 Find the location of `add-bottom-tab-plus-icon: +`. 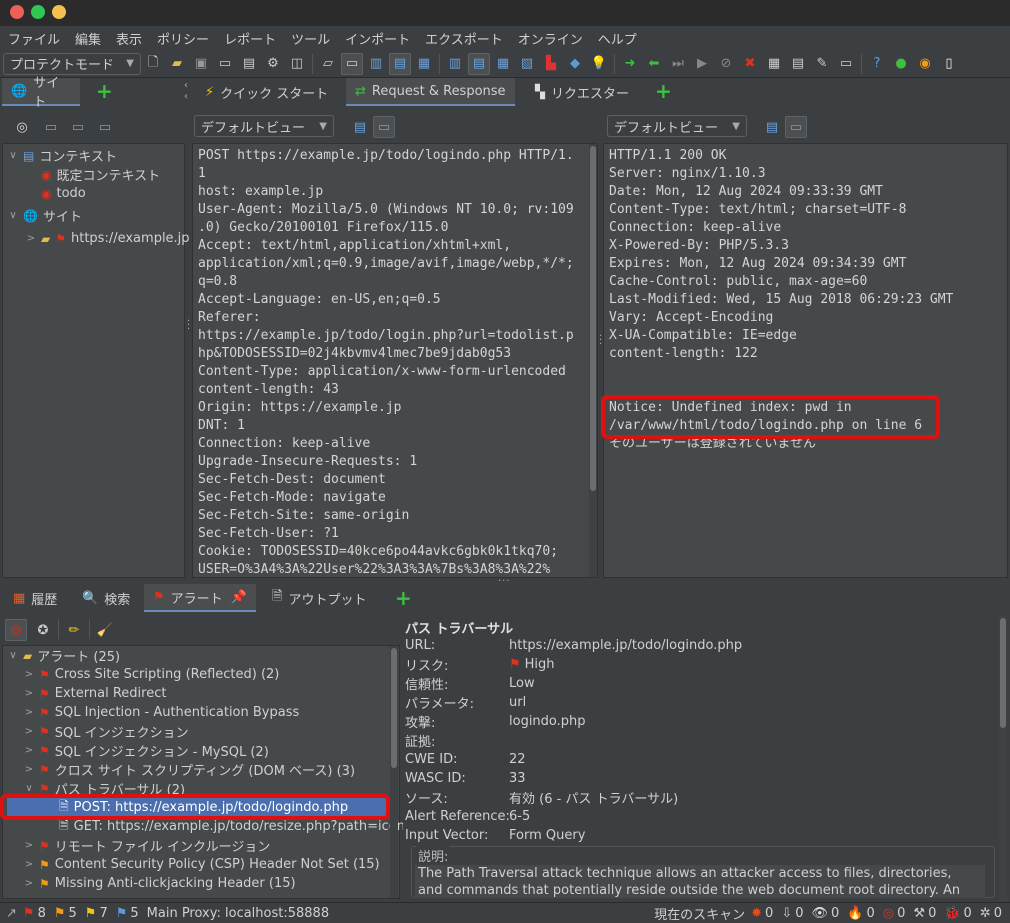

add-bottom-tab-plus-icon: + is located at coordinates (403, 598).